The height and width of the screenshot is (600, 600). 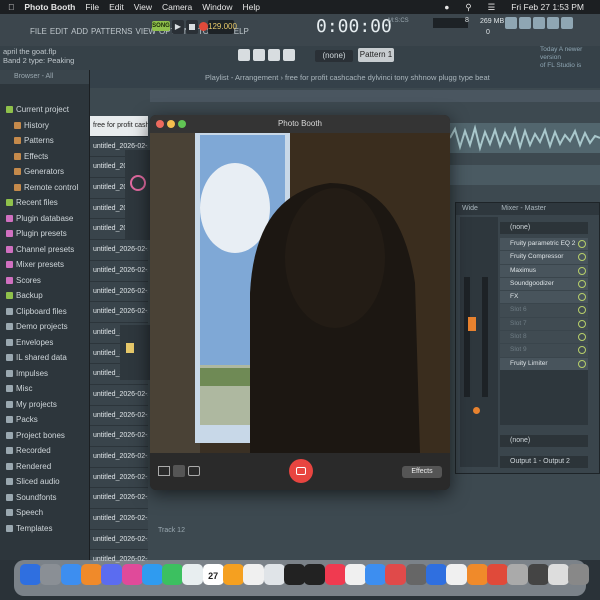 What do you see at coordinates (525, 23) in the screenshot?
I see `piano-roll-icon` at bounding box center [525, 23].